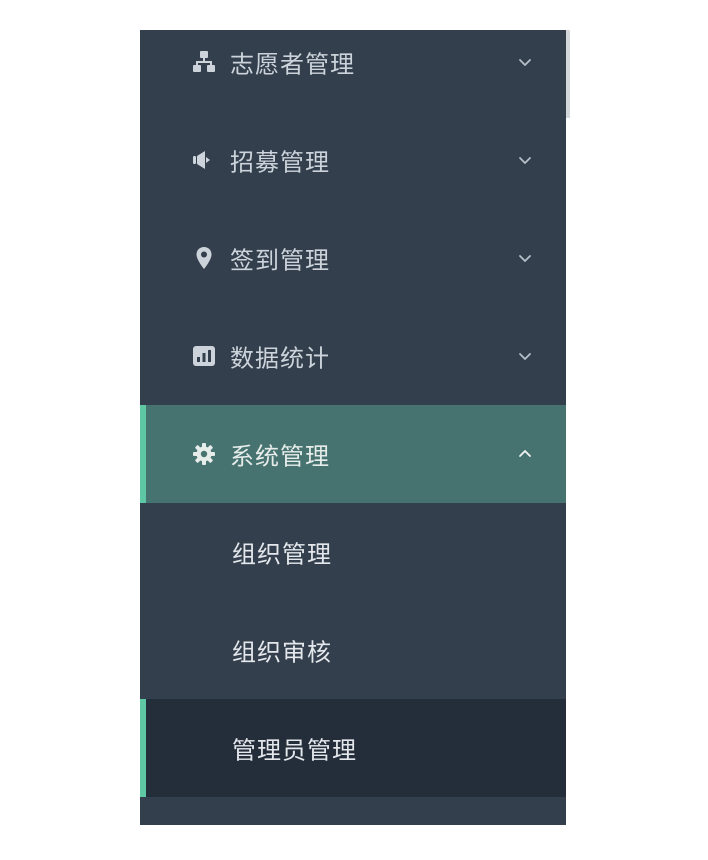 The image size is (708, 860). What do you see at coordinates (204, 454) in the screenshot?
I see `gear-icon` at bounding box center [204, 454].